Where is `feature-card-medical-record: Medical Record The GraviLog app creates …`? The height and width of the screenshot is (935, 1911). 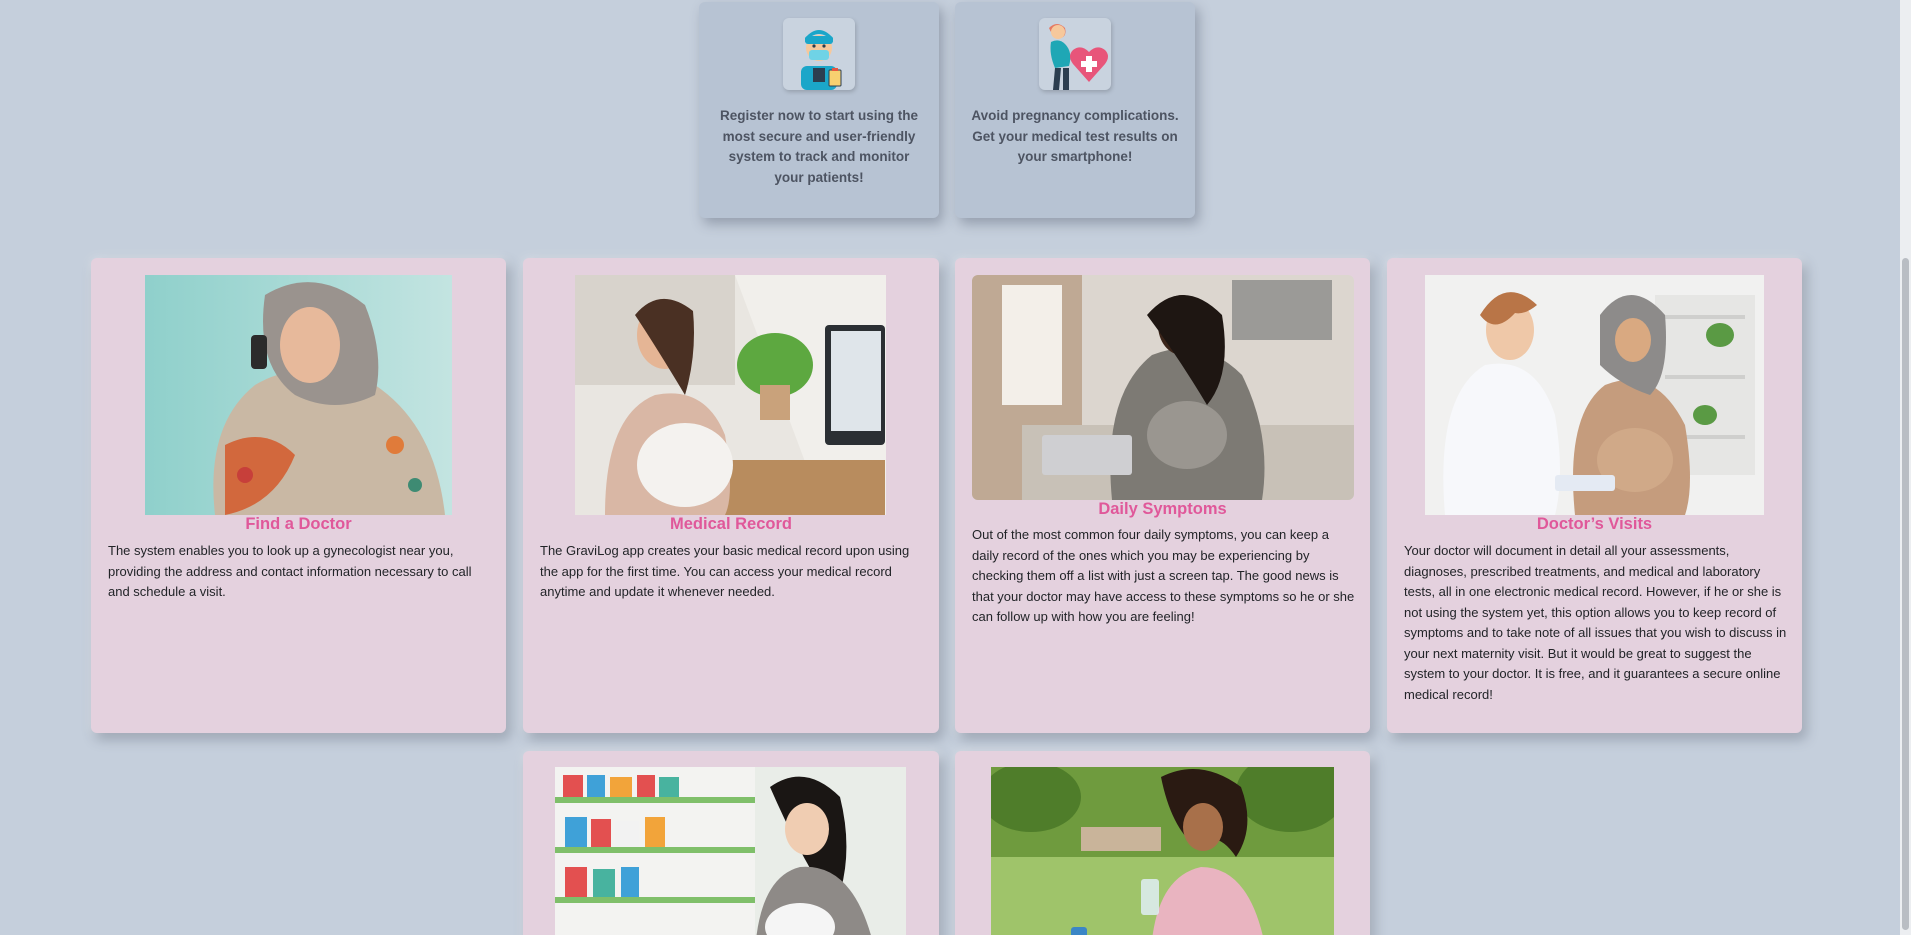 feature-card-medical-record: Medical Record The GraviLog app creates … is located at coordinates (731, 495).